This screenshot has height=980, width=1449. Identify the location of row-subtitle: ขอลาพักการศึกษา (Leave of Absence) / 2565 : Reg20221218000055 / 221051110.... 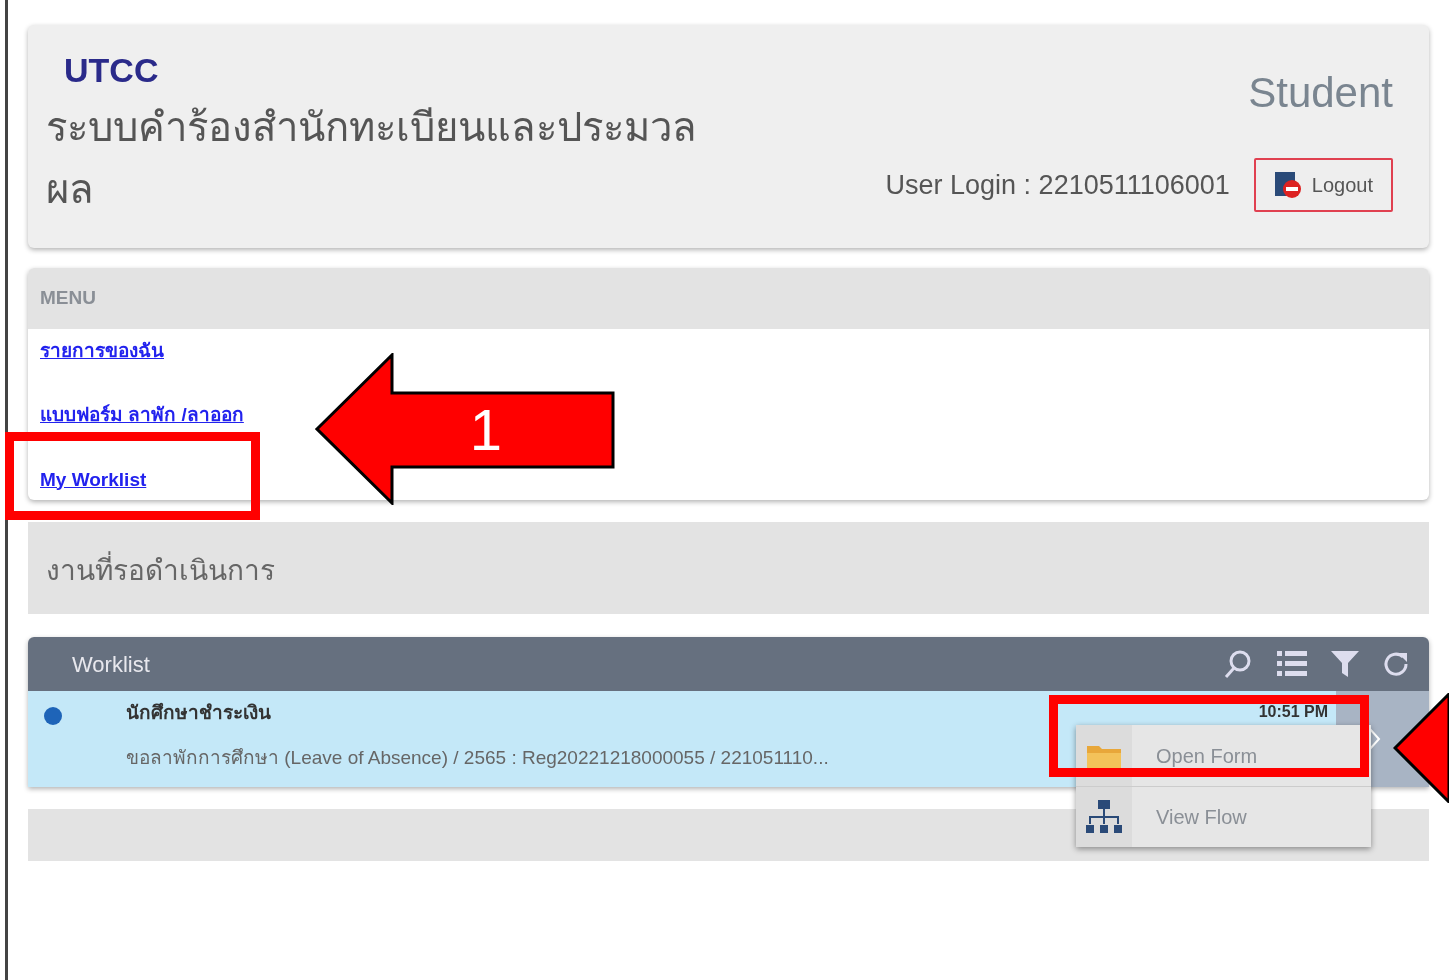
(477, 757).